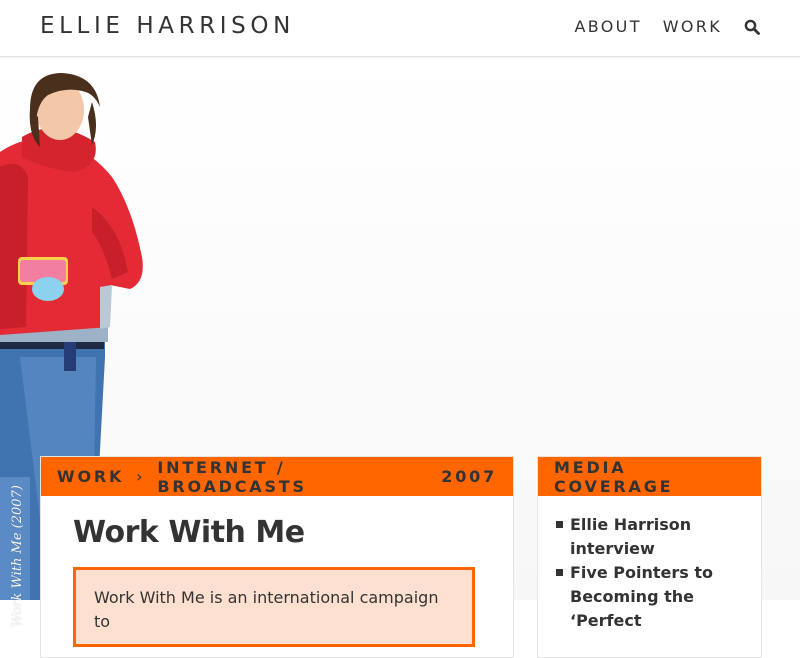 The width and height of the screenshot is (800, 658). What do you see at coordinates (141, 476) in the screenshot?
I see `chevron-right-icon: ›` at bounding box center [141, 476].